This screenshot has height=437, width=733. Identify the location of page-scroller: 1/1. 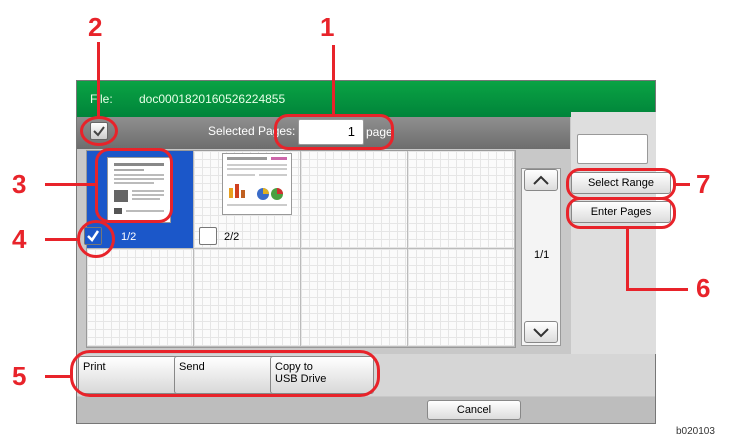
(541, 257).